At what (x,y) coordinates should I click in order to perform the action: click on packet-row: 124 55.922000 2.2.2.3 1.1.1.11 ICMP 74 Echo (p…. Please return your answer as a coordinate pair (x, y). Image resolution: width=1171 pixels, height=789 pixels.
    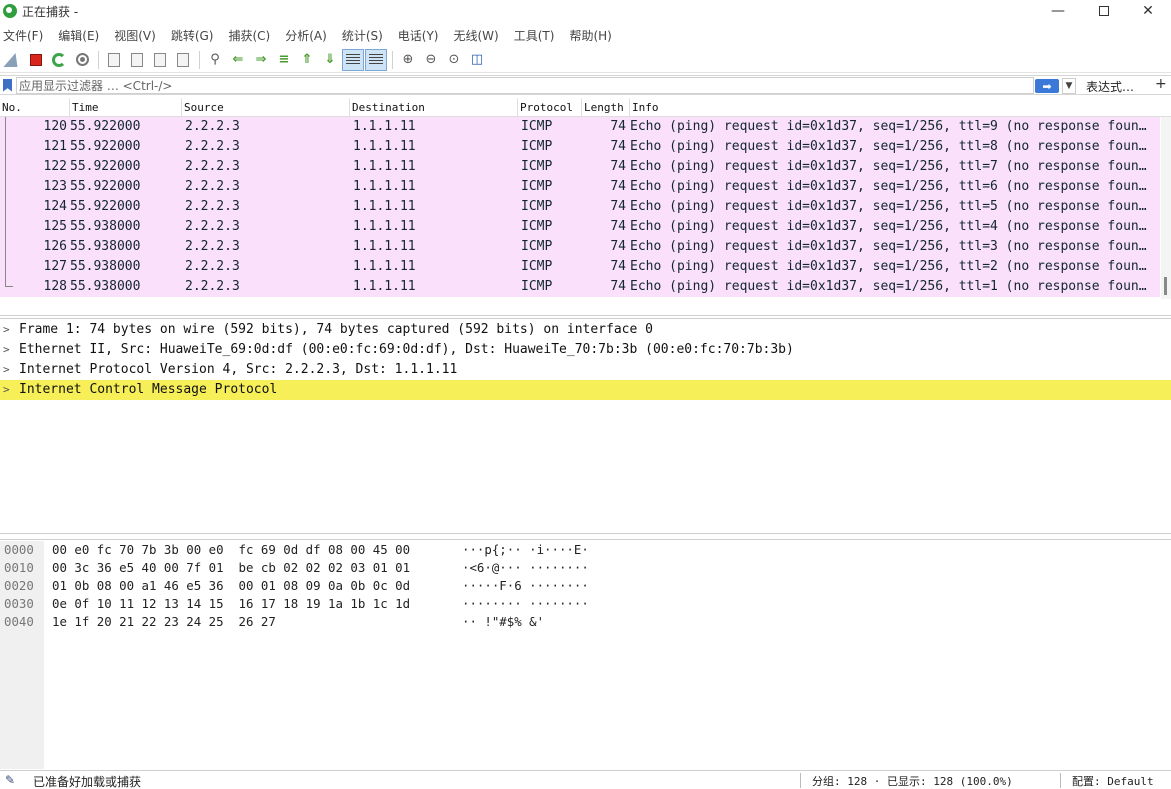
    Looking at the image, I should click on (580, 207).